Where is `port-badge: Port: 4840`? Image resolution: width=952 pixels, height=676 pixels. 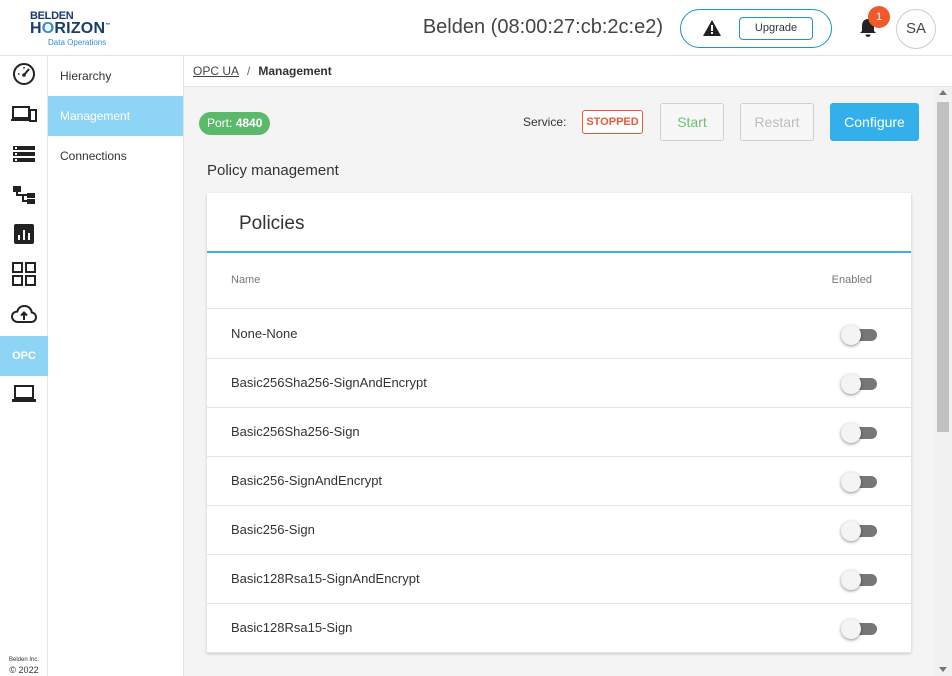
port-badge: Port: 4840 is located at coordinates (235, 123).